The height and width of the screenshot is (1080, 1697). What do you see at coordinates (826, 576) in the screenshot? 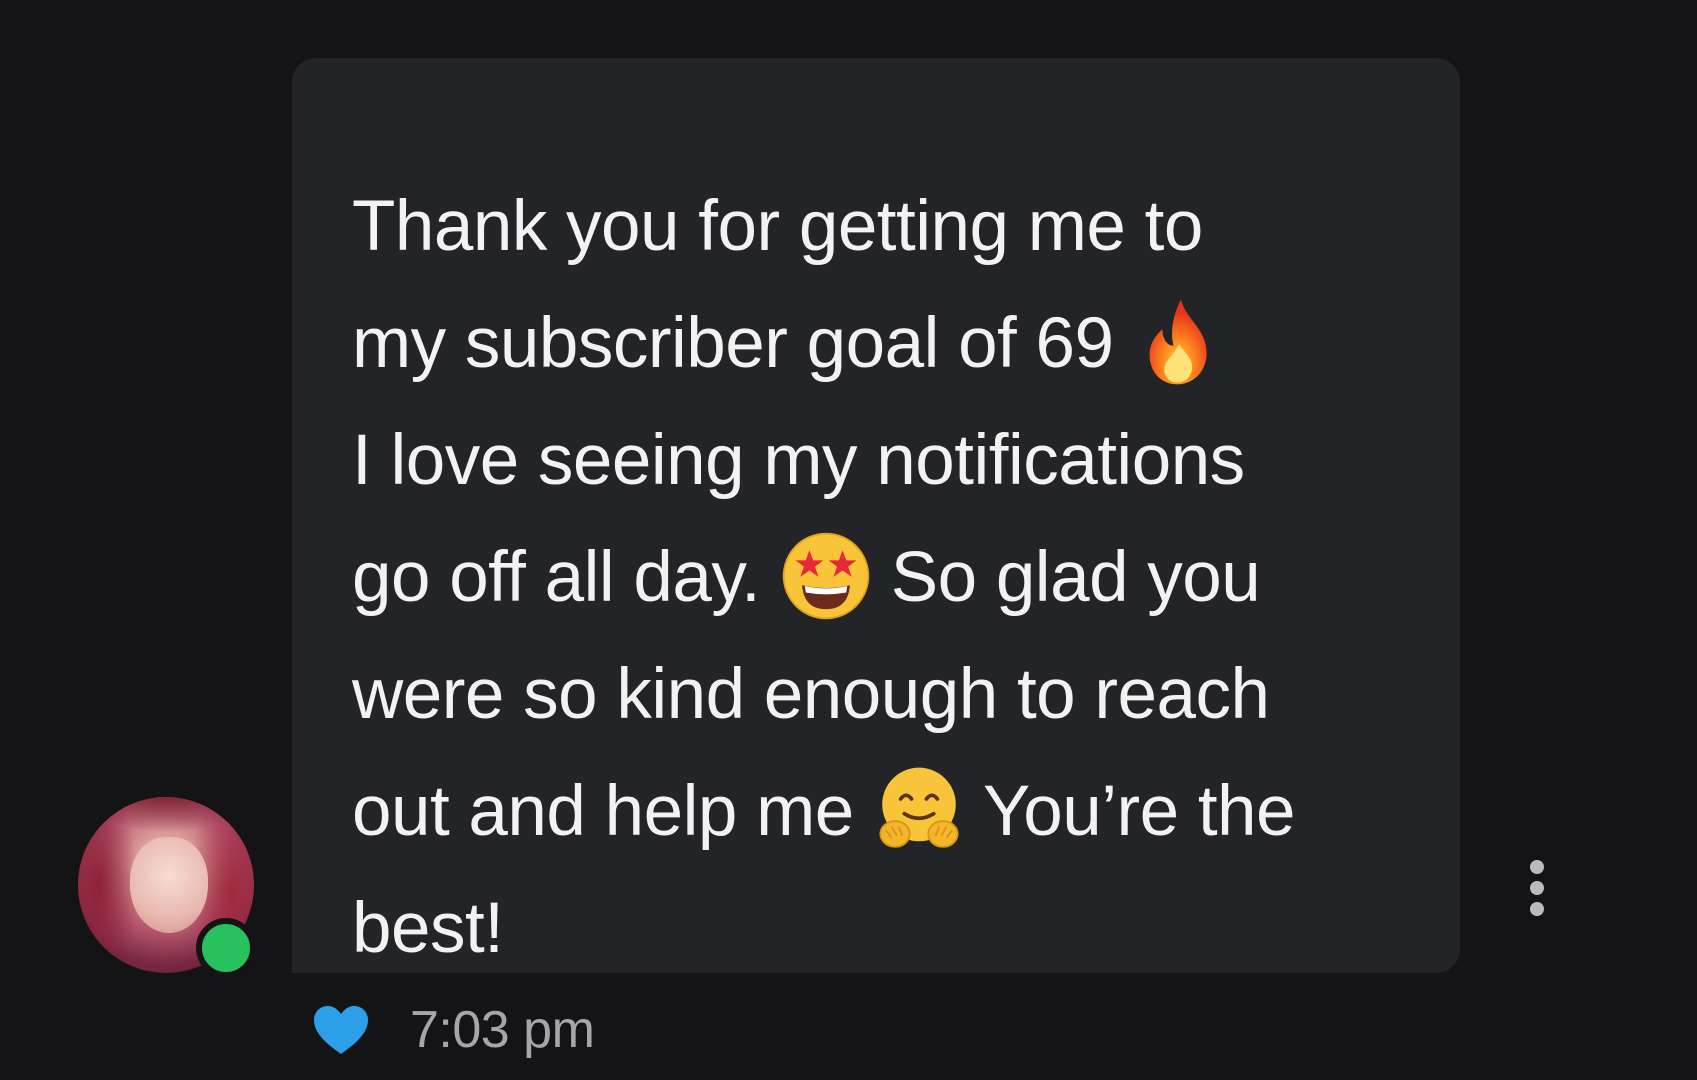
I see `star-struck-emoji-icon` at bounding box center [826, 576].